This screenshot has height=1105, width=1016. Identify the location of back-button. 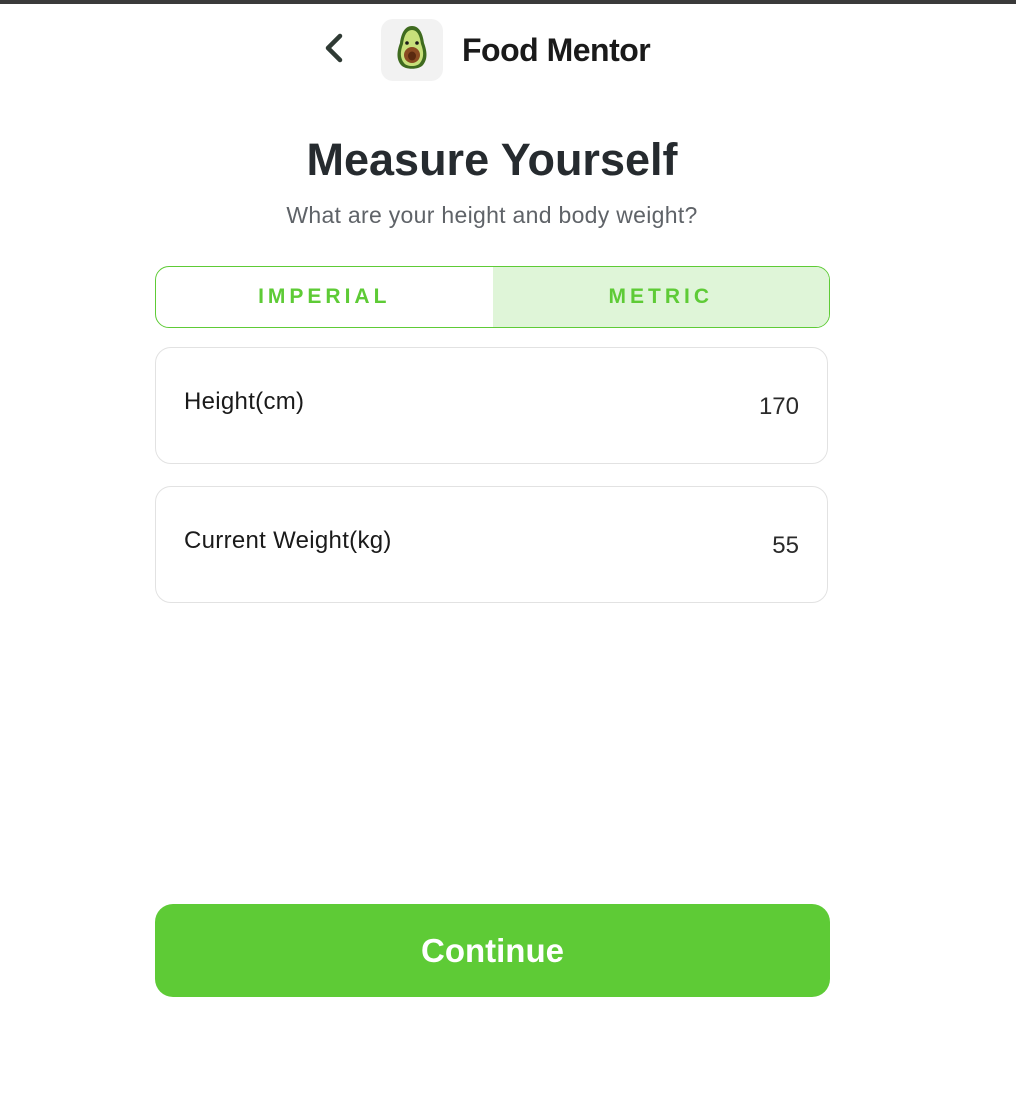
(334, 50).